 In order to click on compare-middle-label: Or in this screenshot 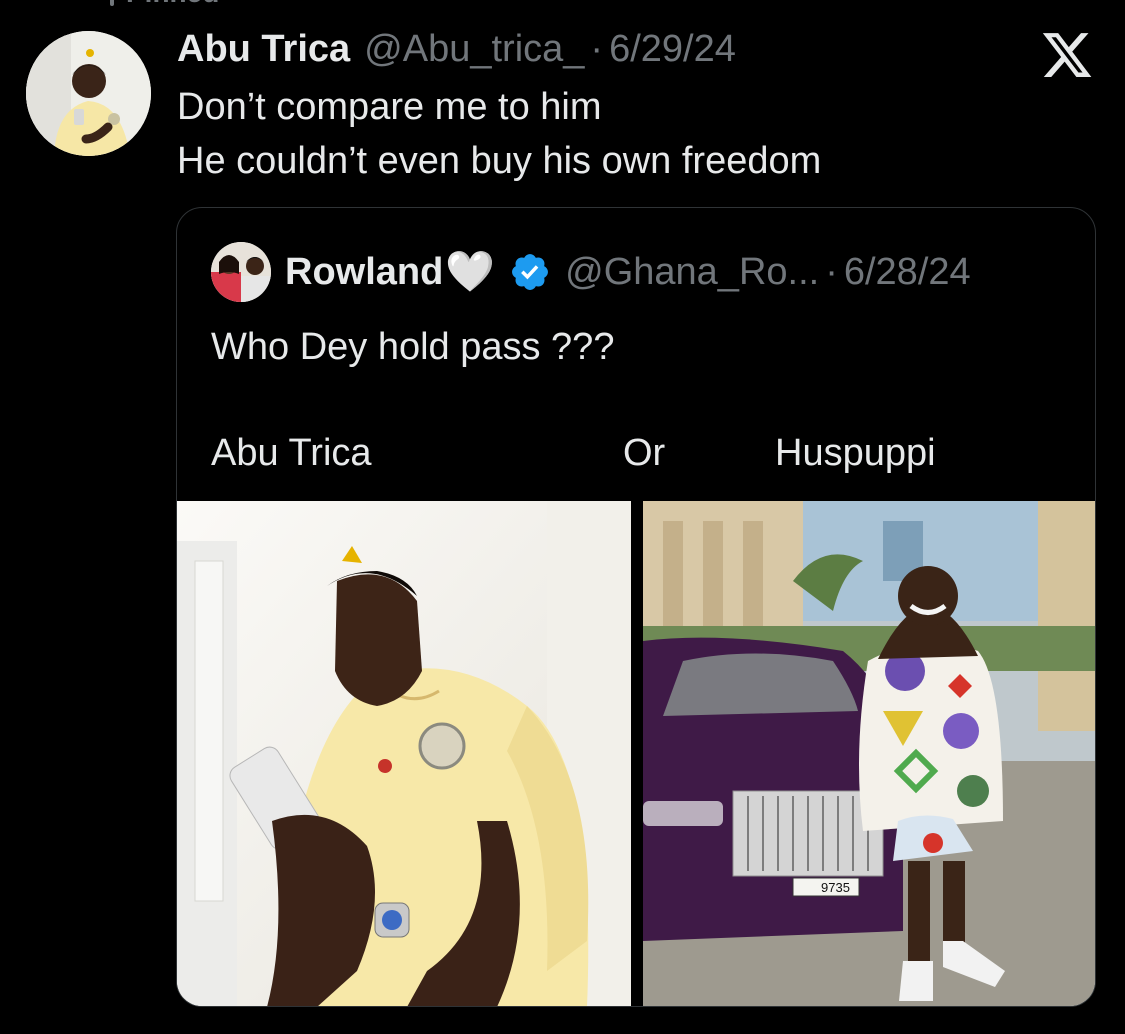, I will do `click(644, 453)`.